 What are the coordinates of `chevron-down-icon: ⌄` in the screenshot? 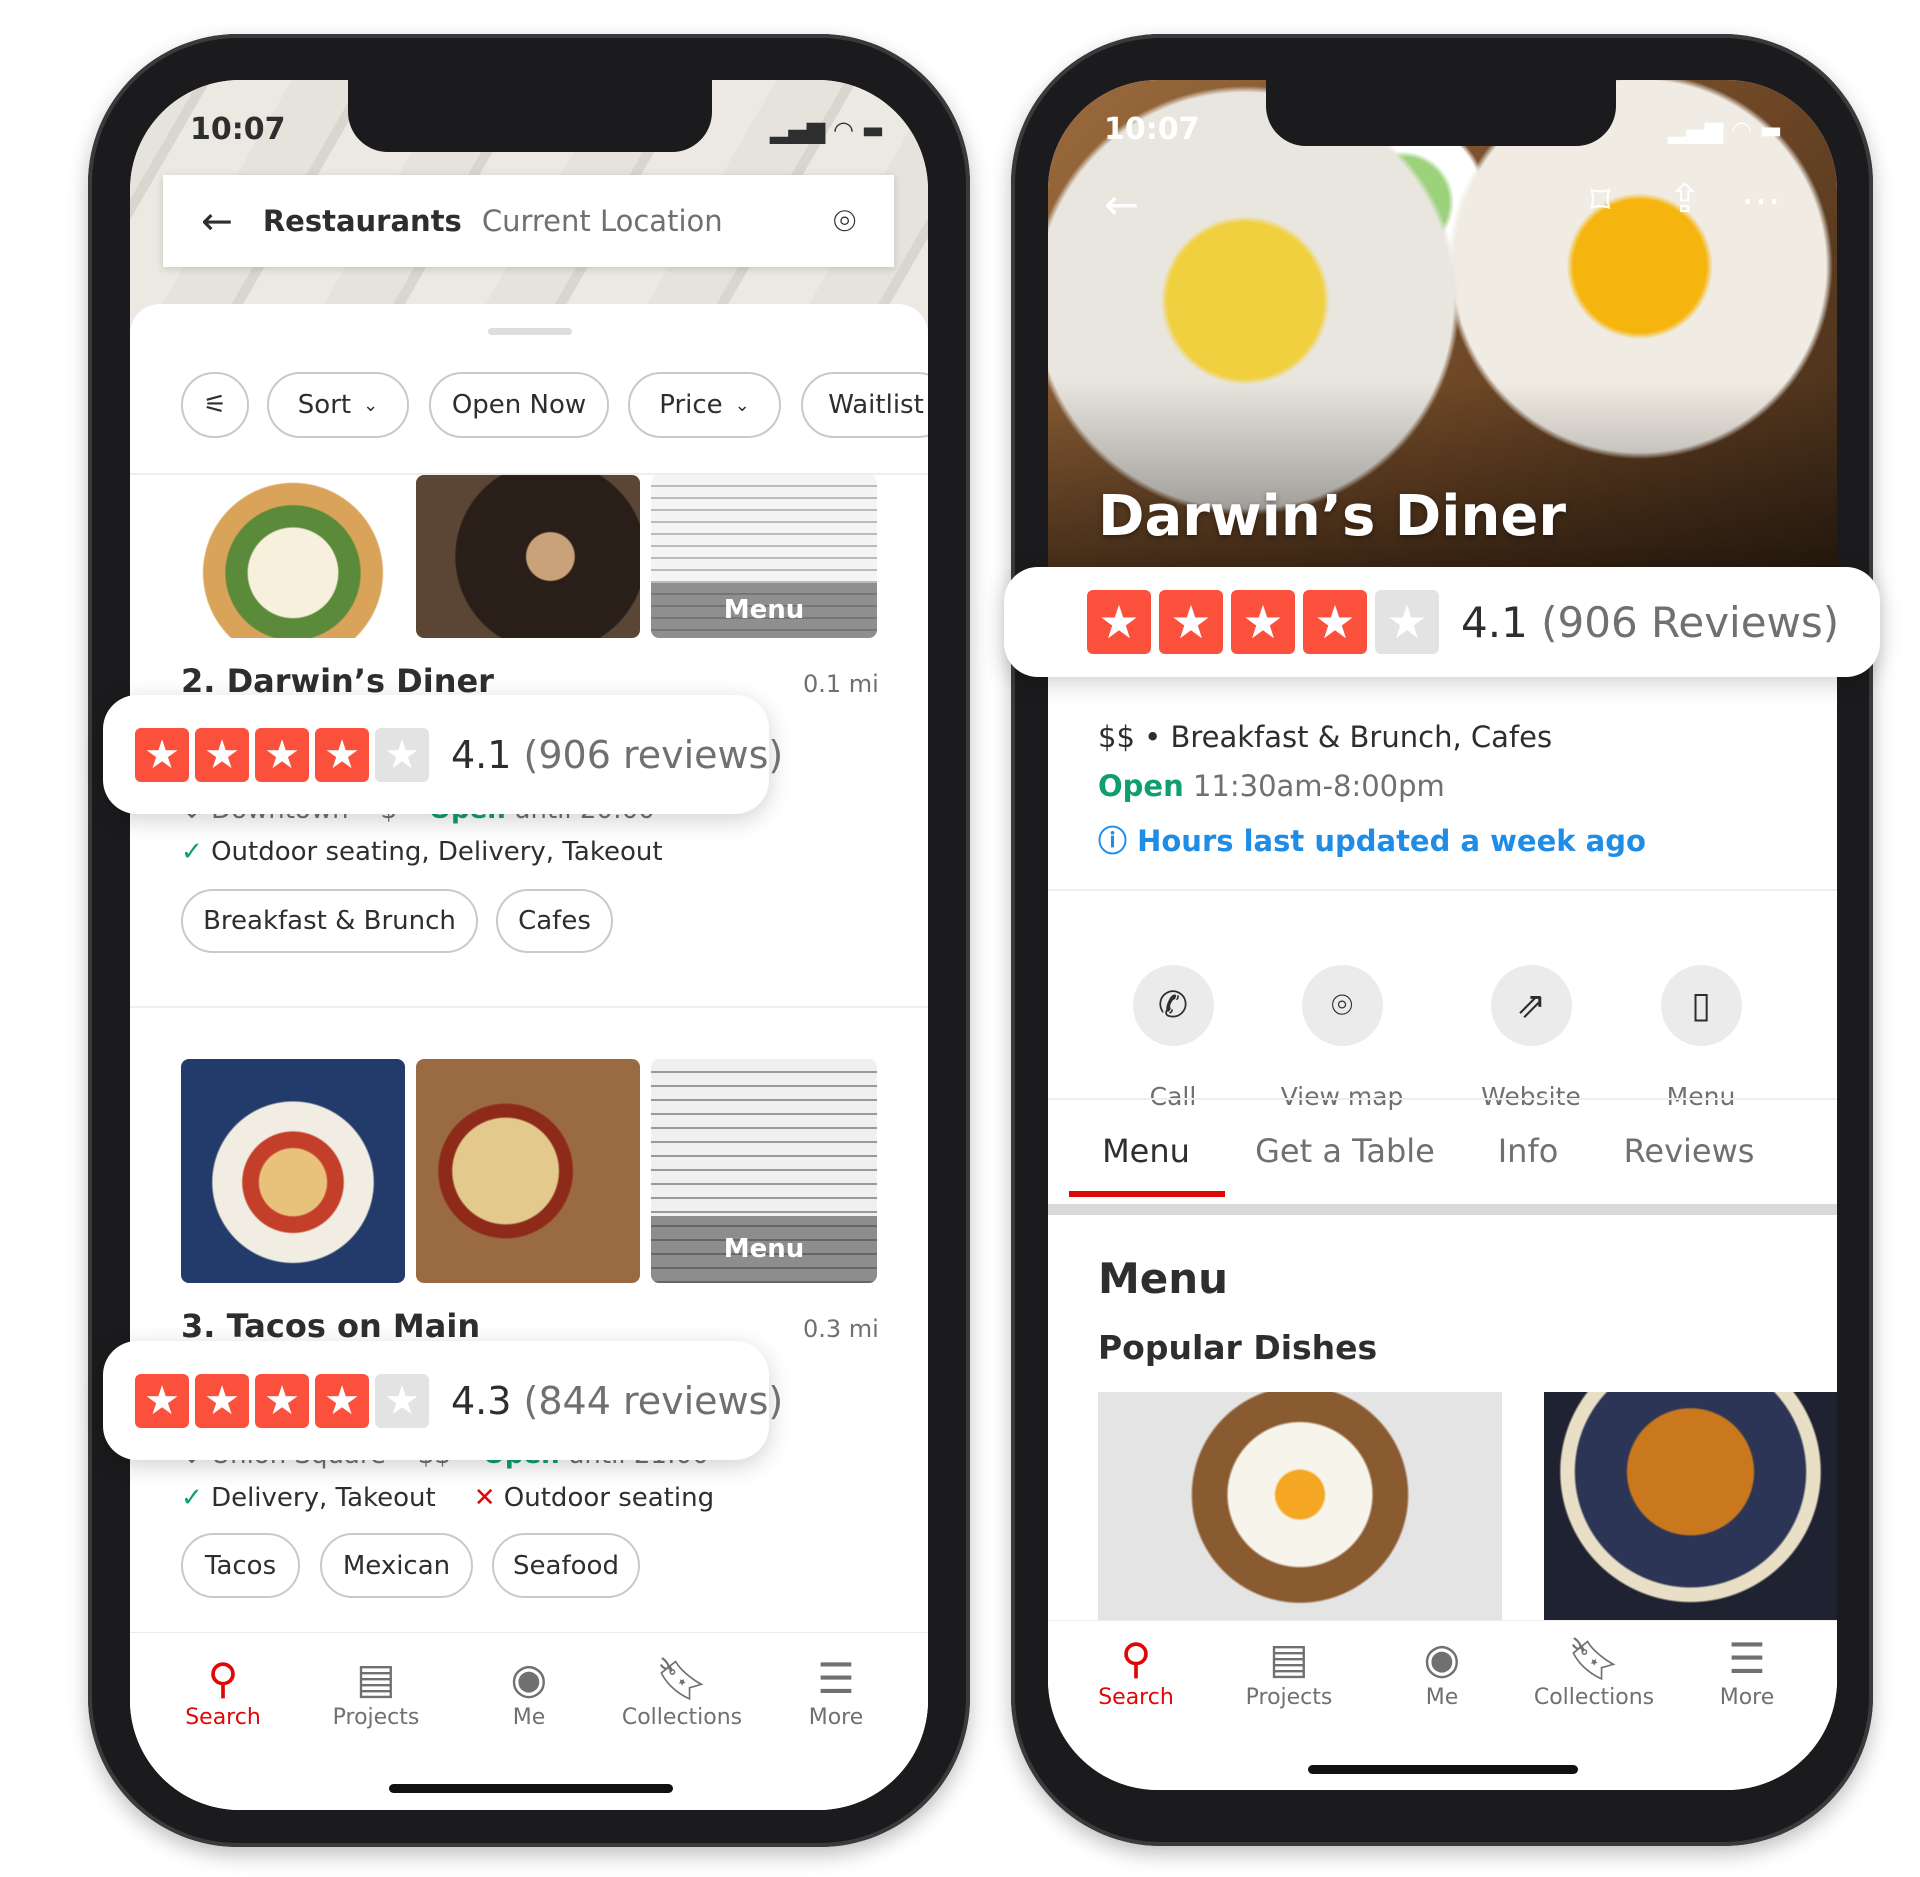 It's located at (371, 405).